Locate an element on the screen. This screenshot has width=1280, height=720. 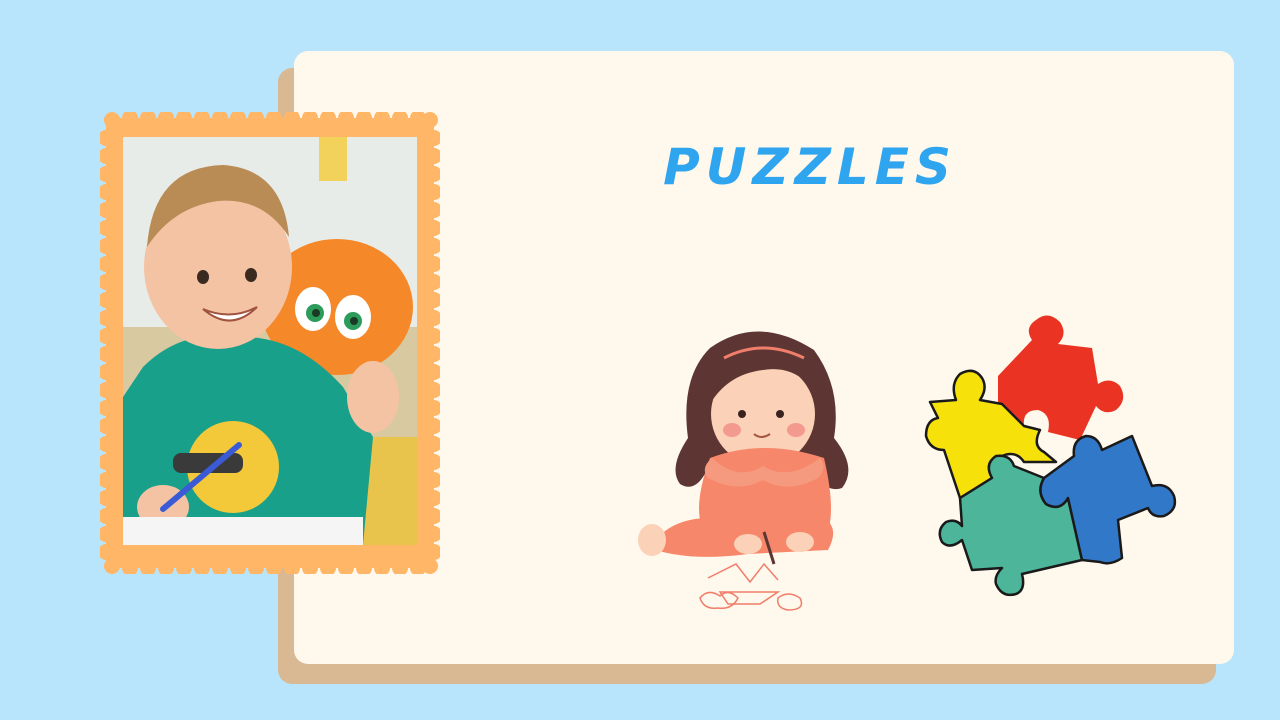
girl-drawing-illustration is located at coordinates (753, 468).